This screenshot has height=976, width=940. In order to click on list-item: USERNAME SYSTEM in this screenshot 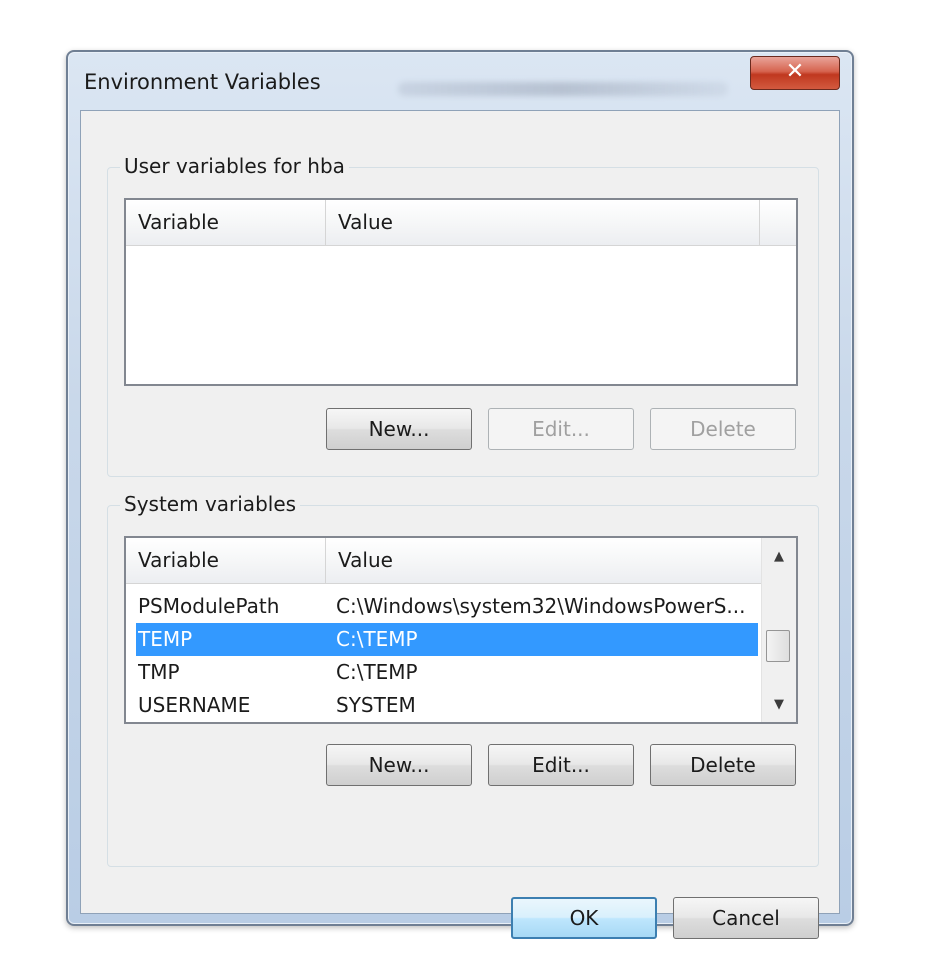, I will do `click(447, 705)`.